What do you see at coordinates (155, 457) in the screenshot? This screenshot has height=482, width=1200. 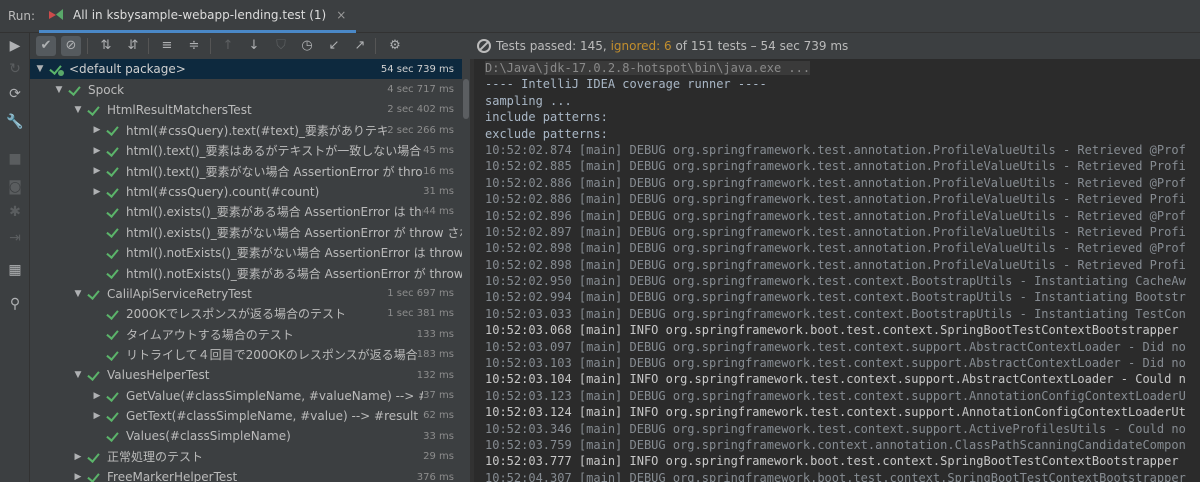 I see `tree-row-label: 正常処理のテスト` at bounding box center [155, 457].